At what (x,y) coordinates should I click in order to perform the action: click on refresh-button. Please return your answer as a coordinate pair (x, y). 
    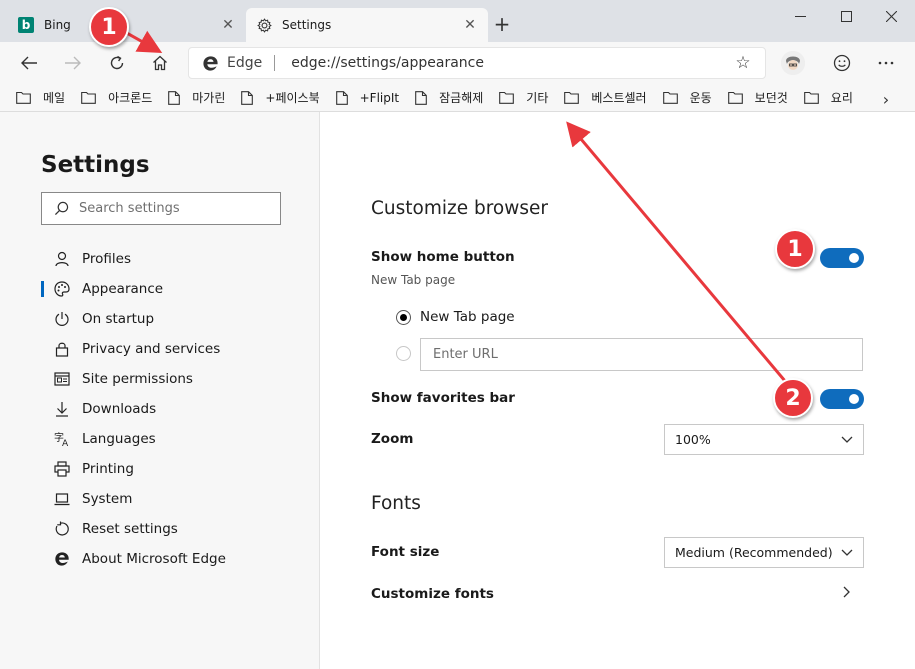
    Looking at the image, I should click on (117, 63).